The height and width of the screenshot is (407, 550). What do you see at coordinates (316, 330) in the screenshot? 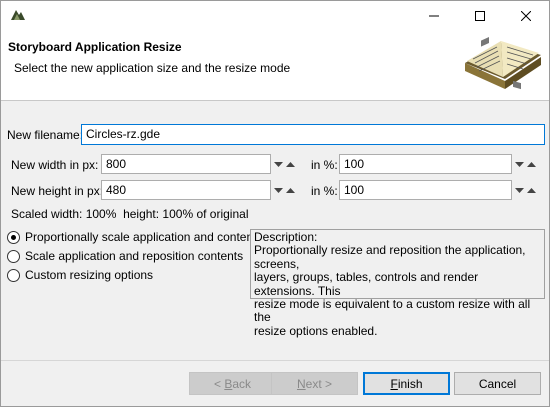
I see `description-line: resize options enabled.` at bounding box center [316, 330].